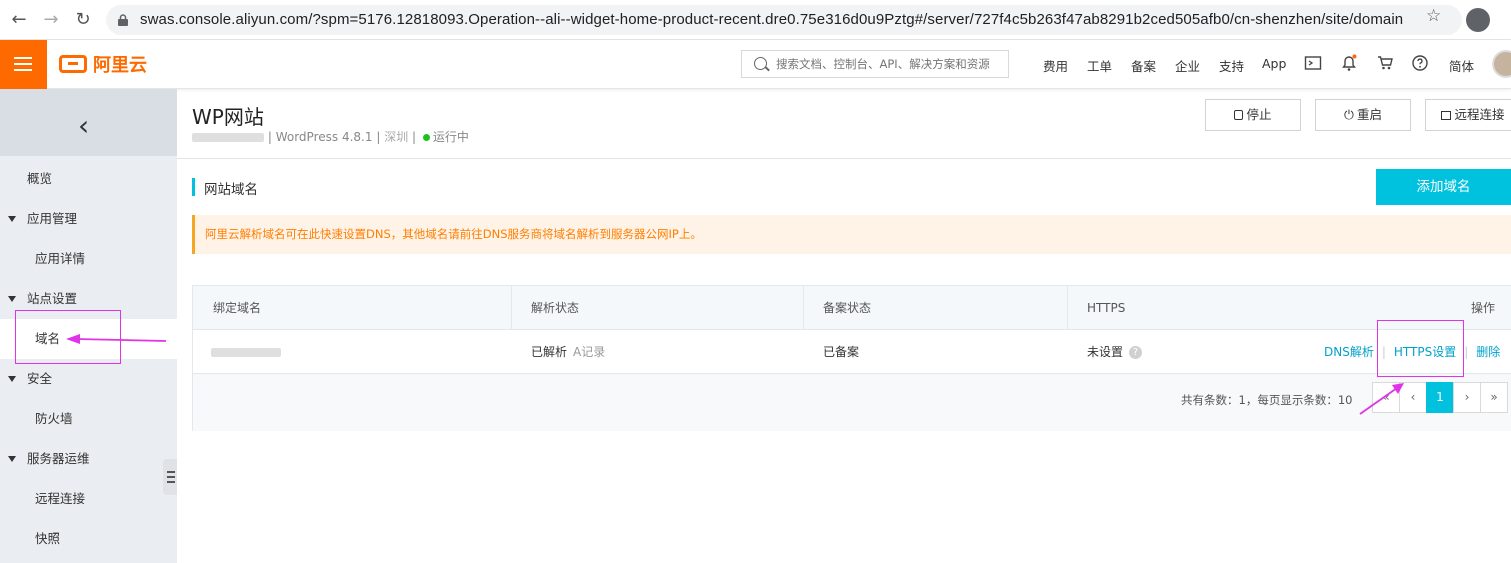  I want to click on sidebar-item-label: 应用详情, so click(60, 258).